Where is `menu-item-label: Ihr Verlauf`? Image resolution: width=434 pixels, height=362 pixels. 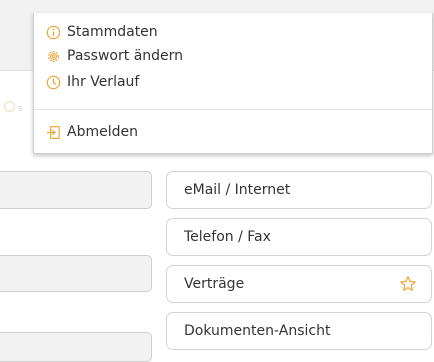 menu-item-label: Ihr Verlauf is located at coordinates (103, 82).